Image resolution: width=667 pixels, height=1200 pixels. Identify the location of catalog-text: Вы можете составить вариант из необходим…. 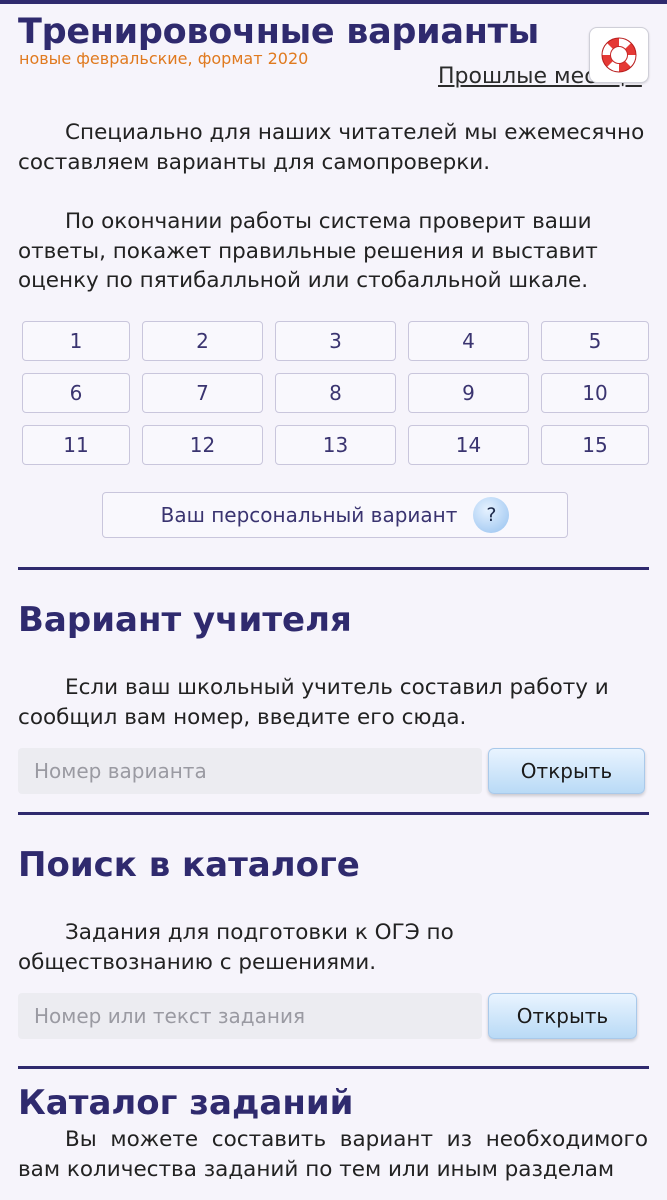
(333, 1154).